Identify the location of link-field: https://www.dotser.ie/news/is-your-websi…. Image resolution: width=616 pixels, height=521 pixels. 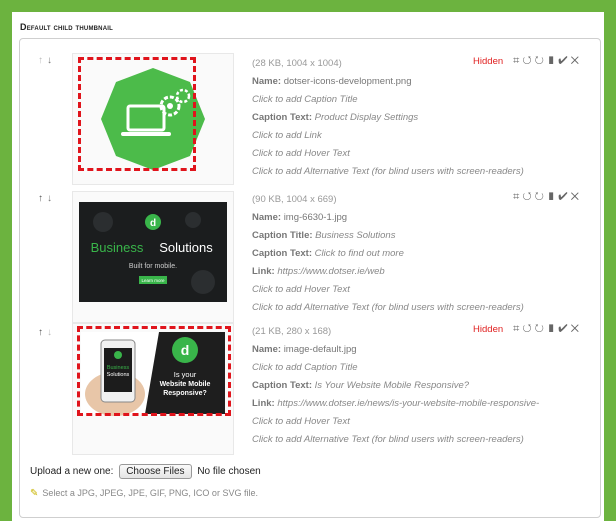
(408, 403).